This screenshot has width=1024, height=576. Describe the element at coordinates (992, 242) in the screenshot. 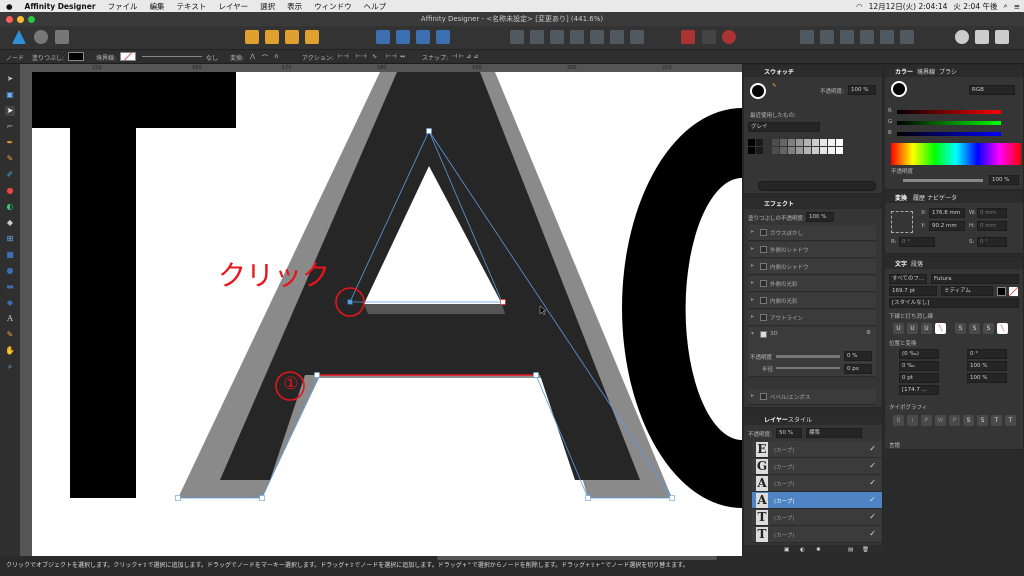

I see `shear-field: 0 °` at that location.